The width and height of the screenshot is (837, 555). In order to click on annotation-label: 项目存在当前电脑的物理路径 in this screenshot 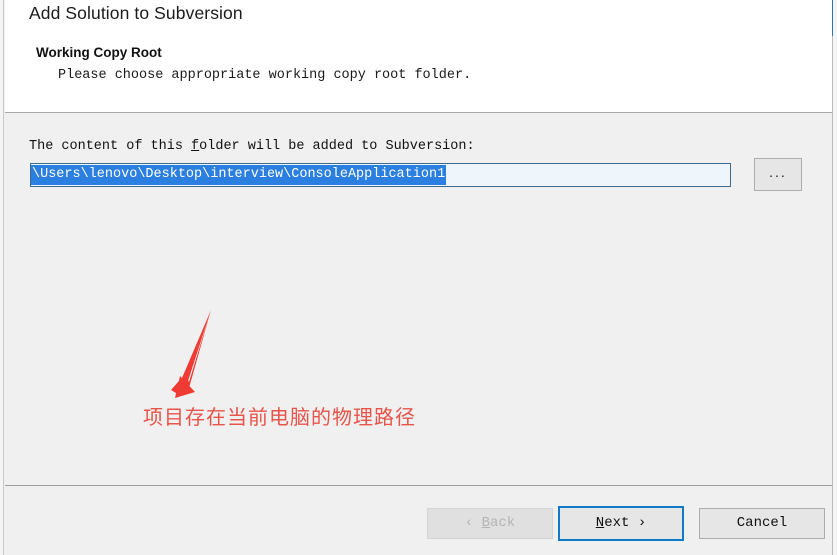, I will do `click(279, 417)`.